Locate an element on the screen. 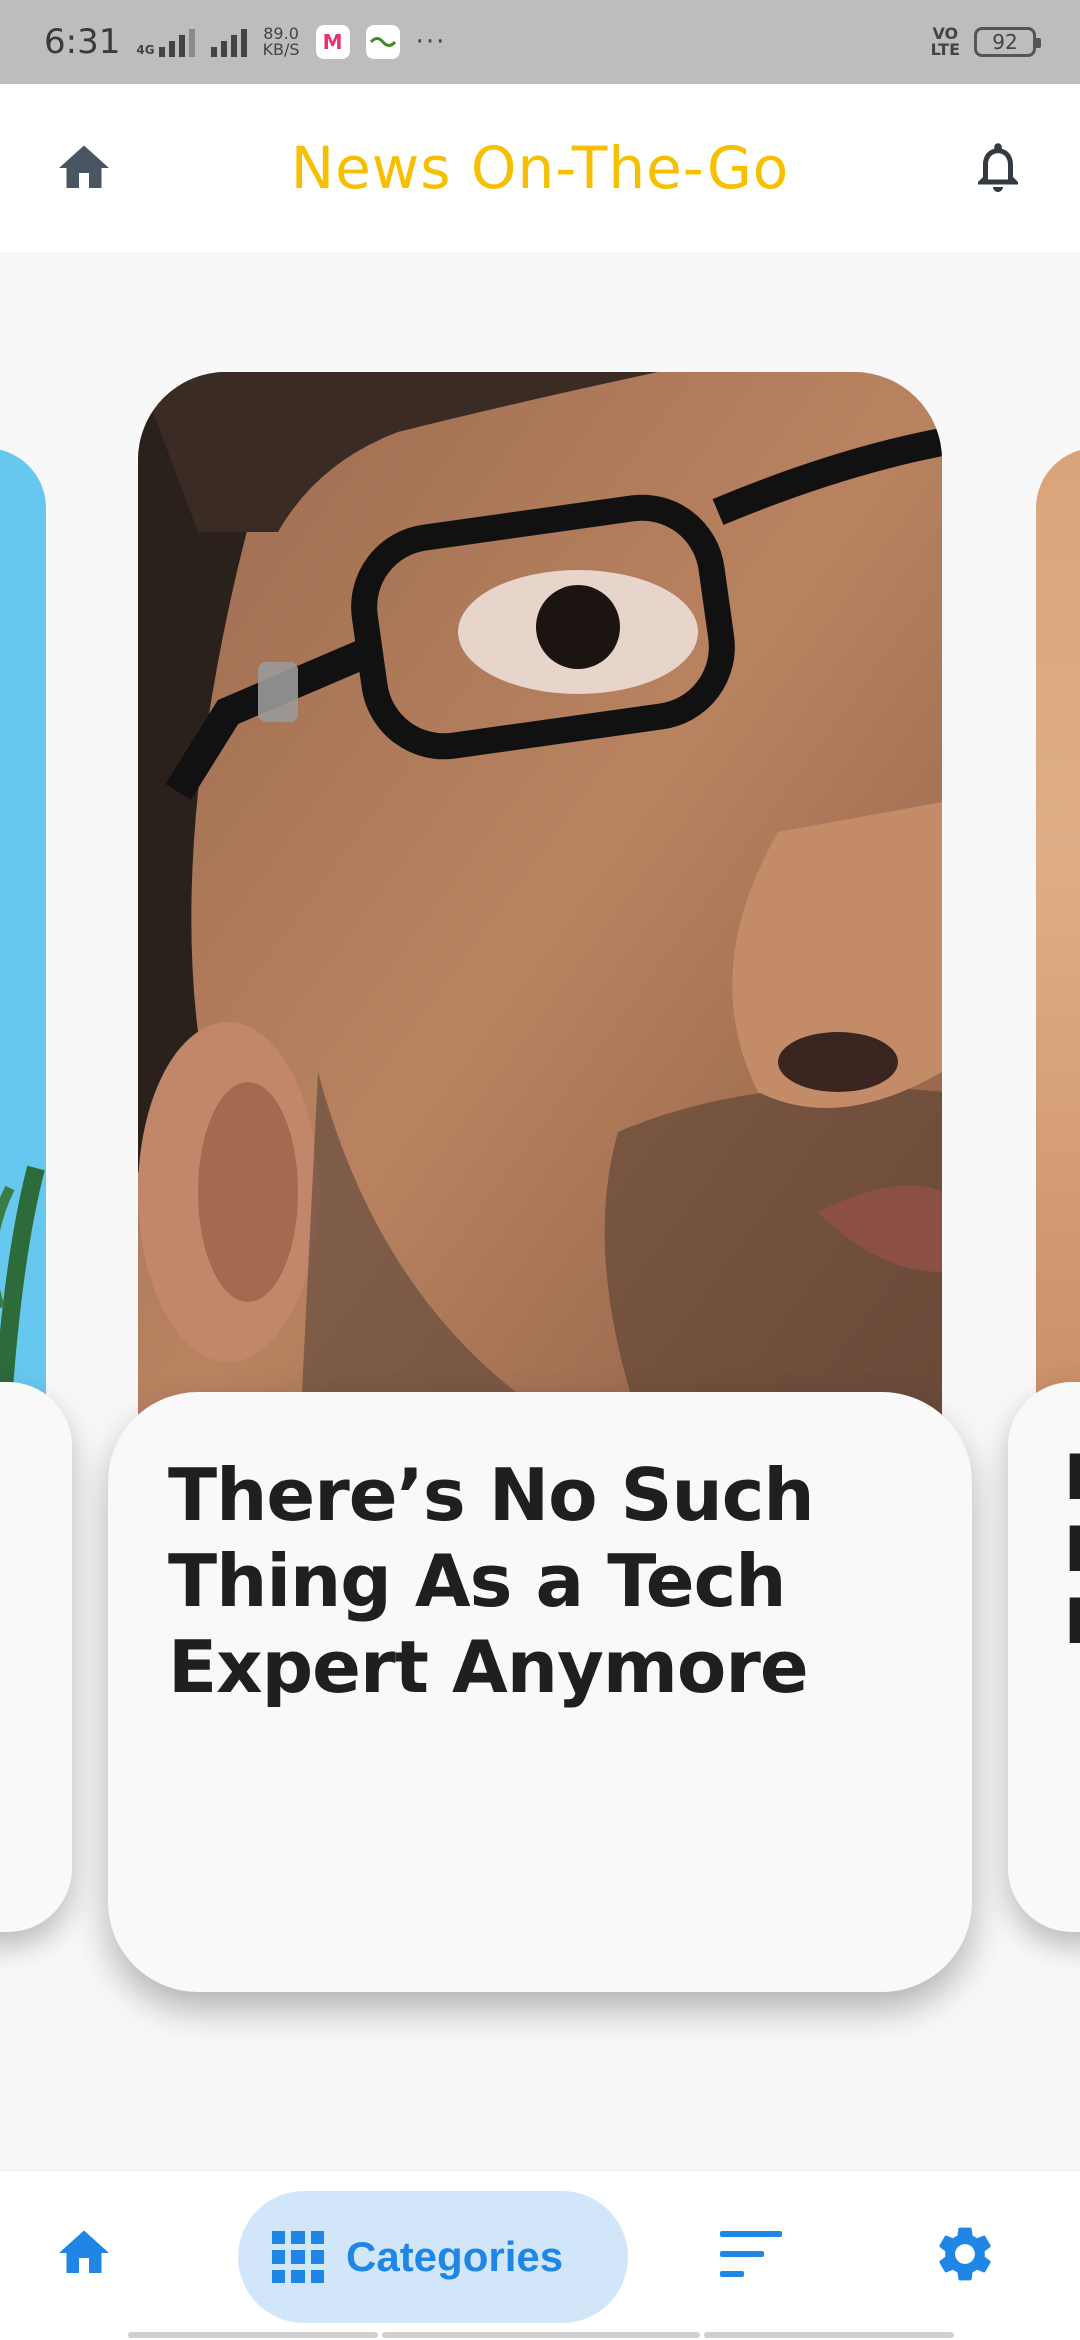 The image size is (1080, 2340). previous-article-card is located at coordinates (36, 1657).